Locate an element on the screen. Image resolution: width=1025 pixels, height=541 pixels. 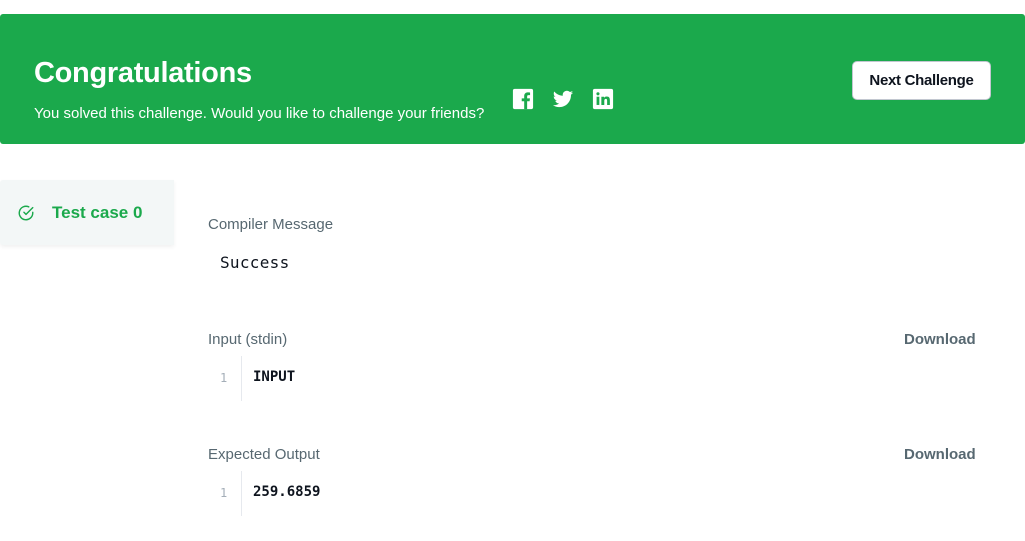
facebook-icon is located at coordinates (523, 99).